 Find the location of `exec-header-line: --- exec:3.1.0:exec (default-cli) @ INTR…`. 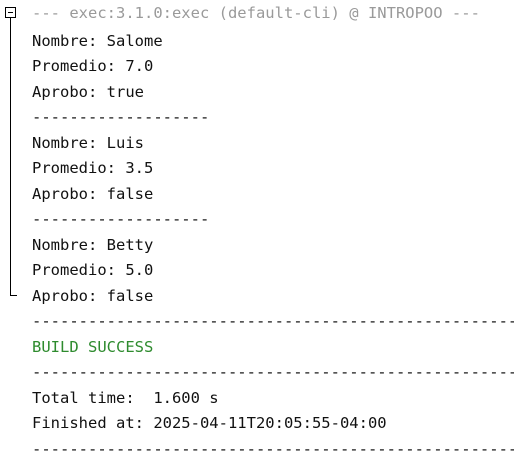

exec-header-line: --- exec:3.1.0:exec (default-cli) @ INTR… is located at coordinates (256, 13).